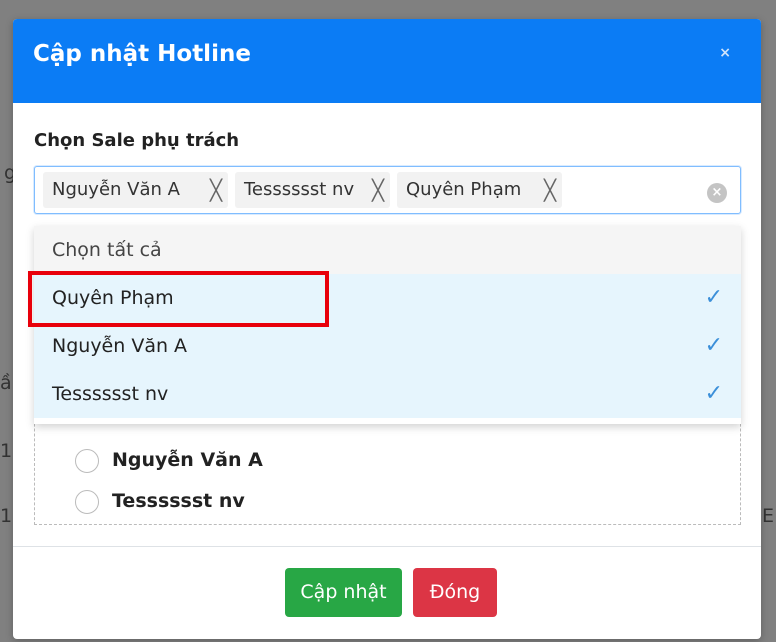 The height and width of the screenshot is (642, 776). What do you see at coordinates (387, 298) in the screenshot?
I see `dropdown-option: Quyên Phạm ✓` at bounding box center [387, 298].